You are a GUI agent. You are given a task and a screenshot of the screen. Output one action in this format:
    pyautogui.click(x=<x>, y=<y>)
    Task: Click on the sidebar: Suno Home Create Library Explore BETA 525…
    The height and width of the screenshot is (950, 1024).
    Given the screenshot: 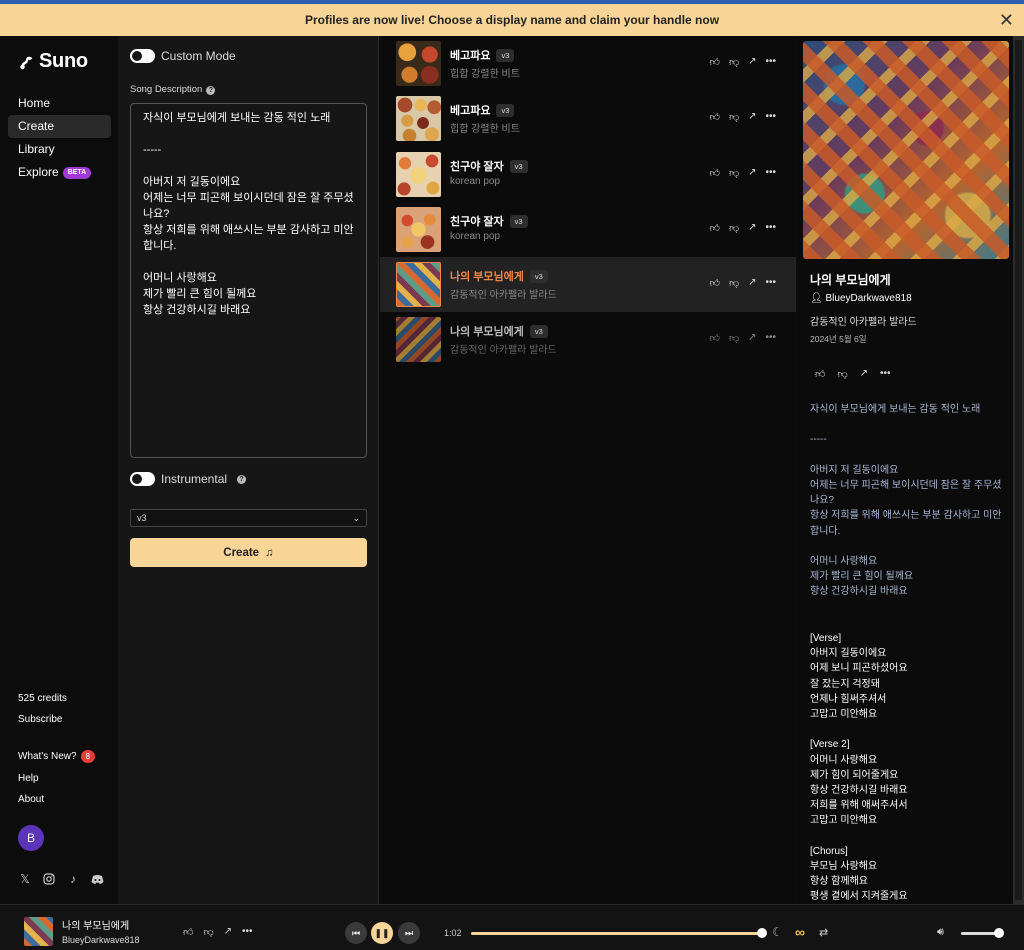 What is the action you would take?
    pyautogui.click(x=59, y=470)
    